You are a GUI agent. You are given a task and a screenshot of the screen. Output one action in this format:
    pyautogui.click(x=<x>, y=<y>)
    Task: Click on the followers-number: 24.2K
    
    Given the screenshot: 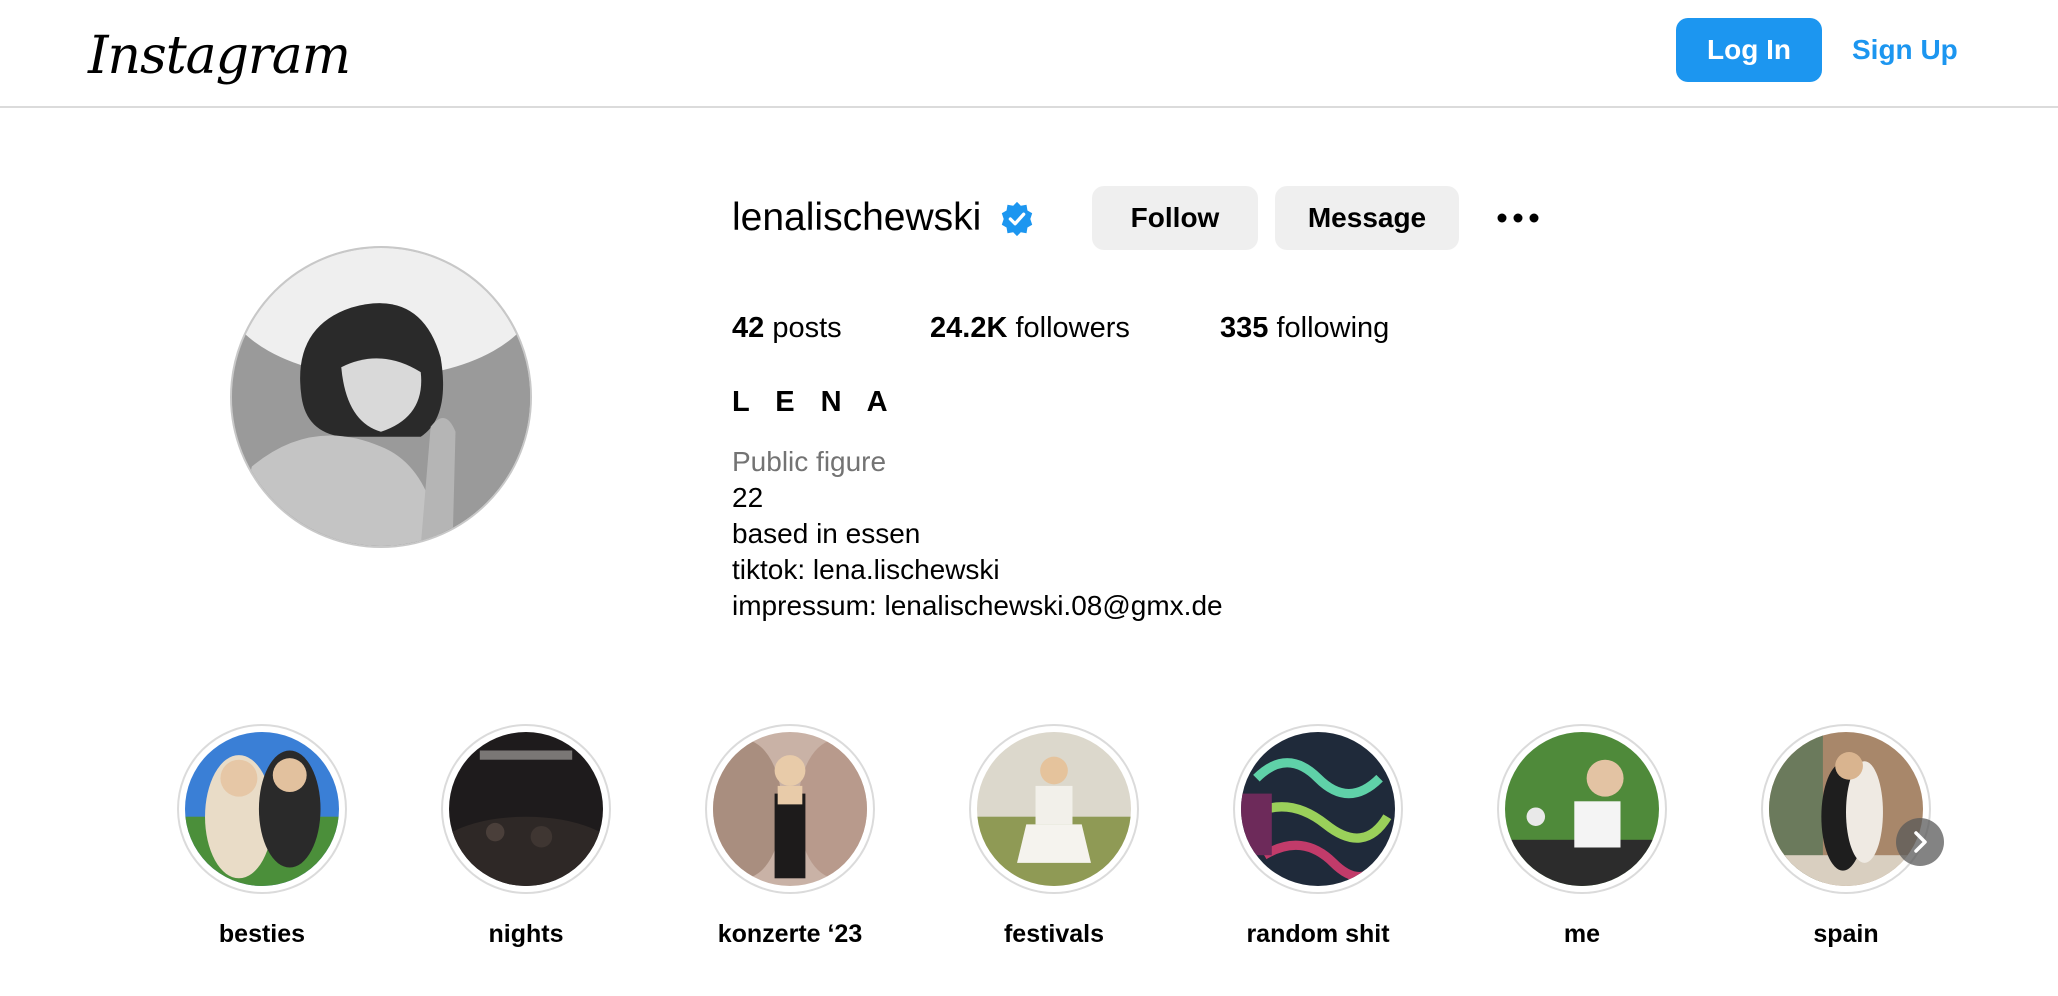 What is the action you would take?
    pyautogui.click(x=969, y=328)
    